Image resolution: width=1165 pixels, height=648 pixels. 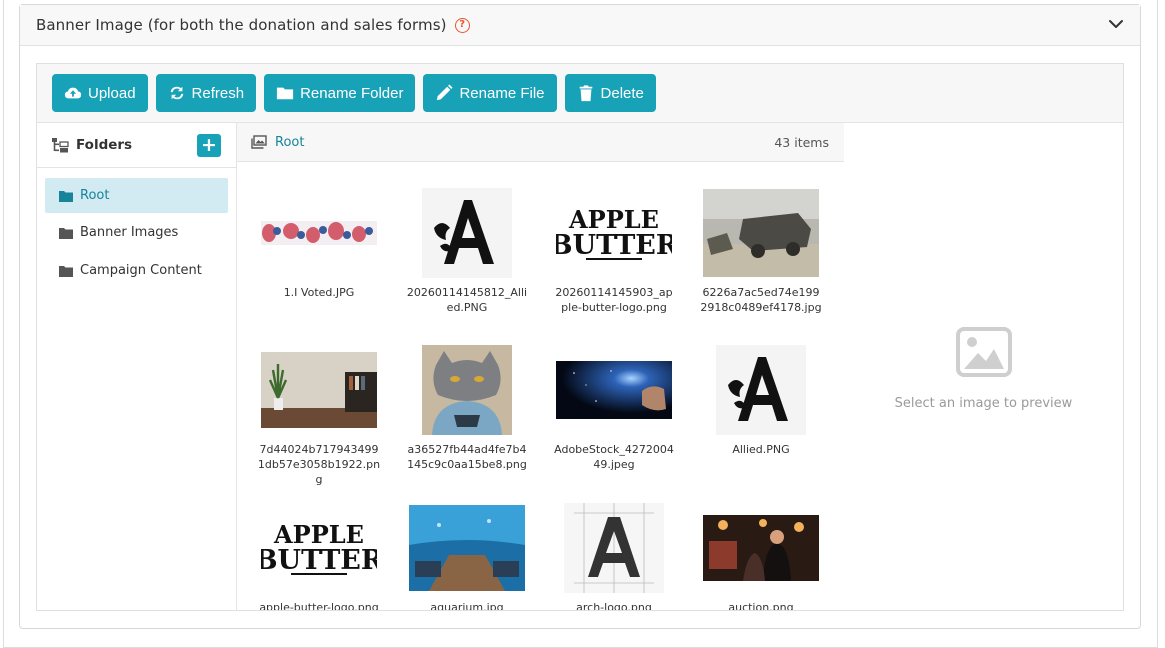 I want to click on file-tile: aquarium.jpg, so click(x=467, y=556).